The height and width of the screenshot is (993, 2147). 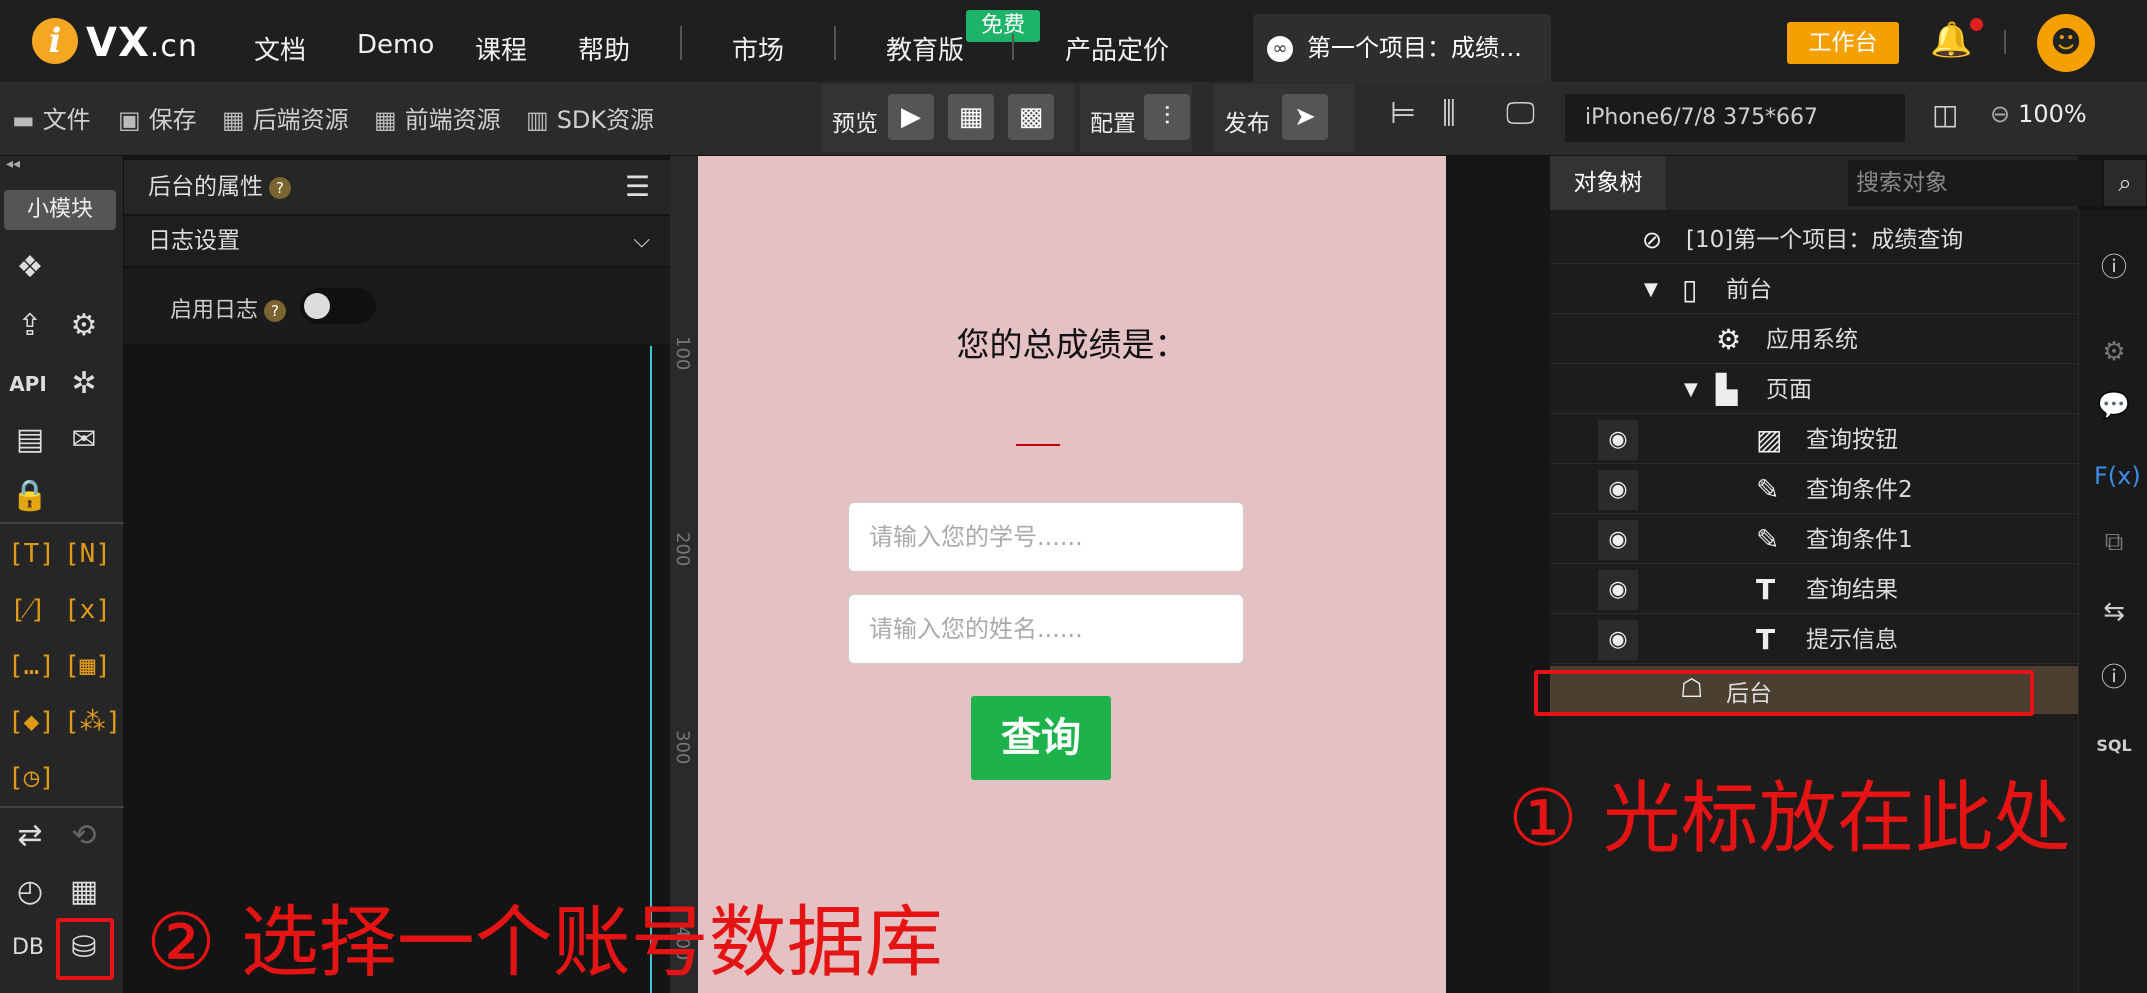 What do you see at coordinates (1945, 114) in the screenshot?
I see `screenshot-icon: ◫` at bounding box center [1945, 114].